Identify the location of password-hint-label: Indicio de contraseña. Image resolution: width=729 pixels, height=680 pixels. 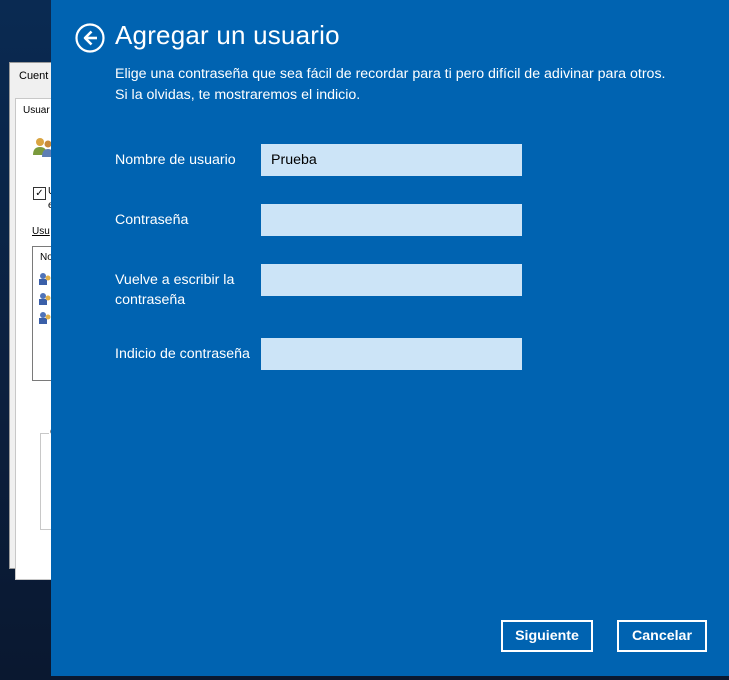
(182, 354).